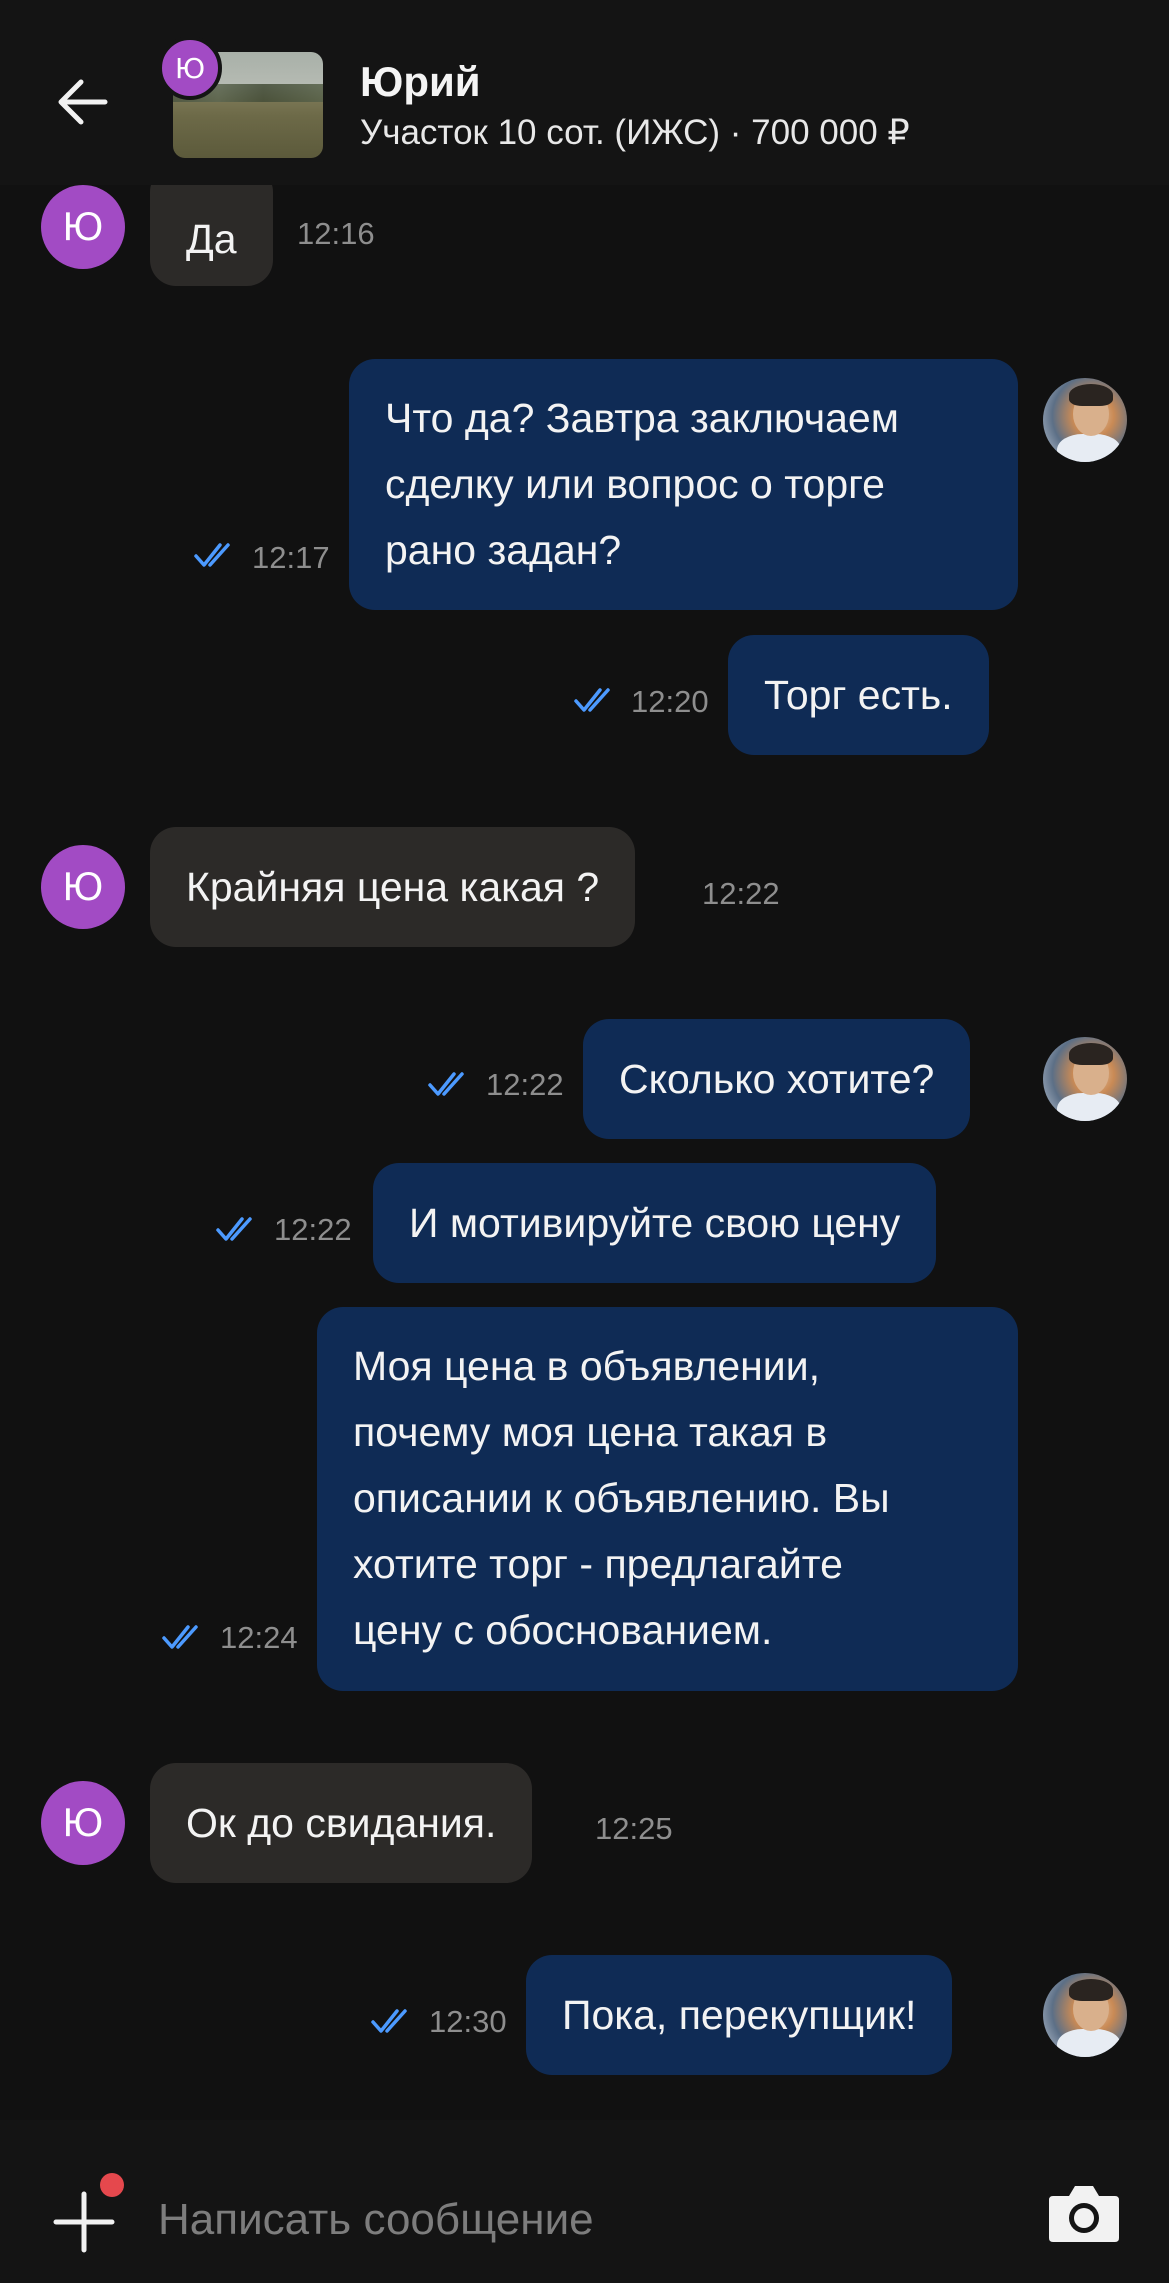 The width and height of the screenshot is (1169, 2283). What do you see at coordinates (259, 1637) in the screenshot?
I see `message-time: 12:24` at bounding box center [259, 1637].